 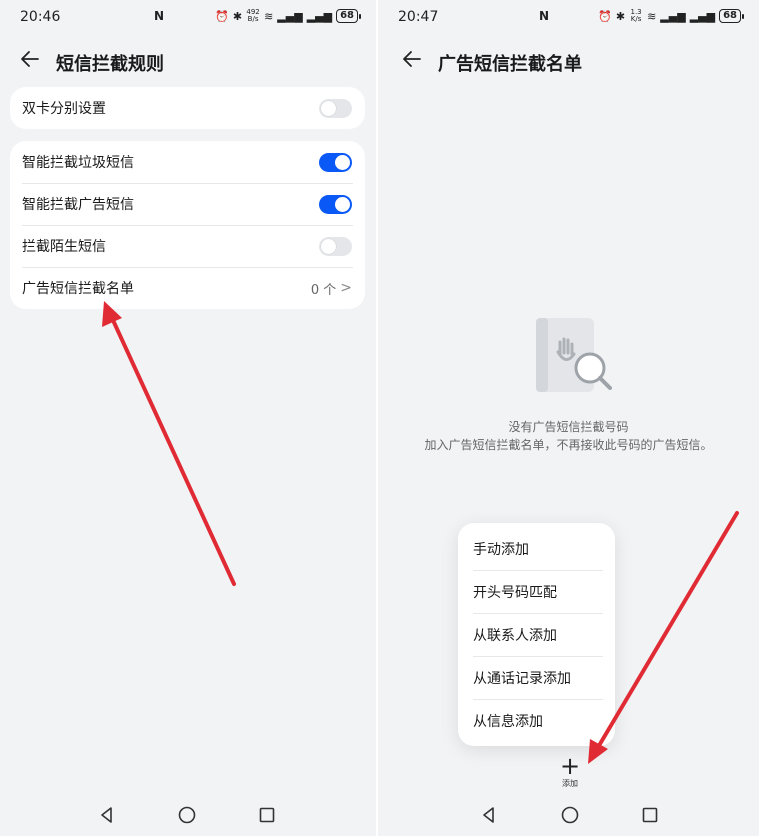 What do you see at coordinates (335, 108) in the screenshot?
I see `dual-sim-toggle` at bounding box center [335, 108].